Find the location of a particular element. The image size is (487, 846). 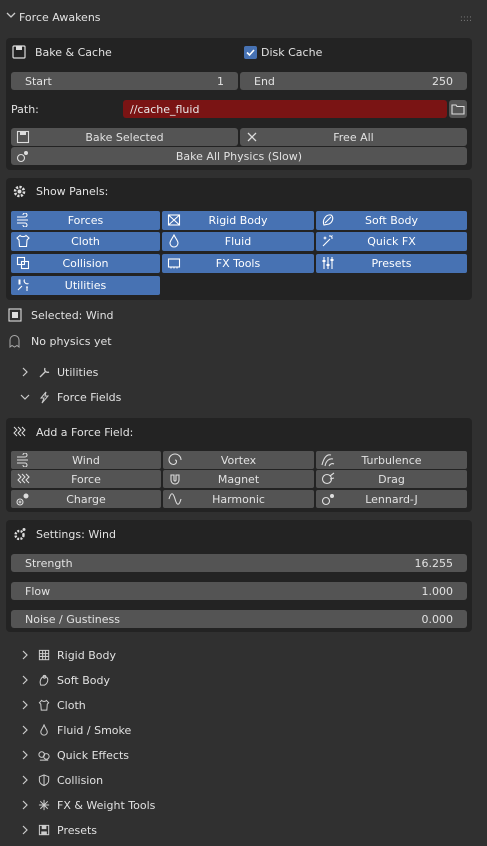

end-label: End is located at coordinates (264, 81).